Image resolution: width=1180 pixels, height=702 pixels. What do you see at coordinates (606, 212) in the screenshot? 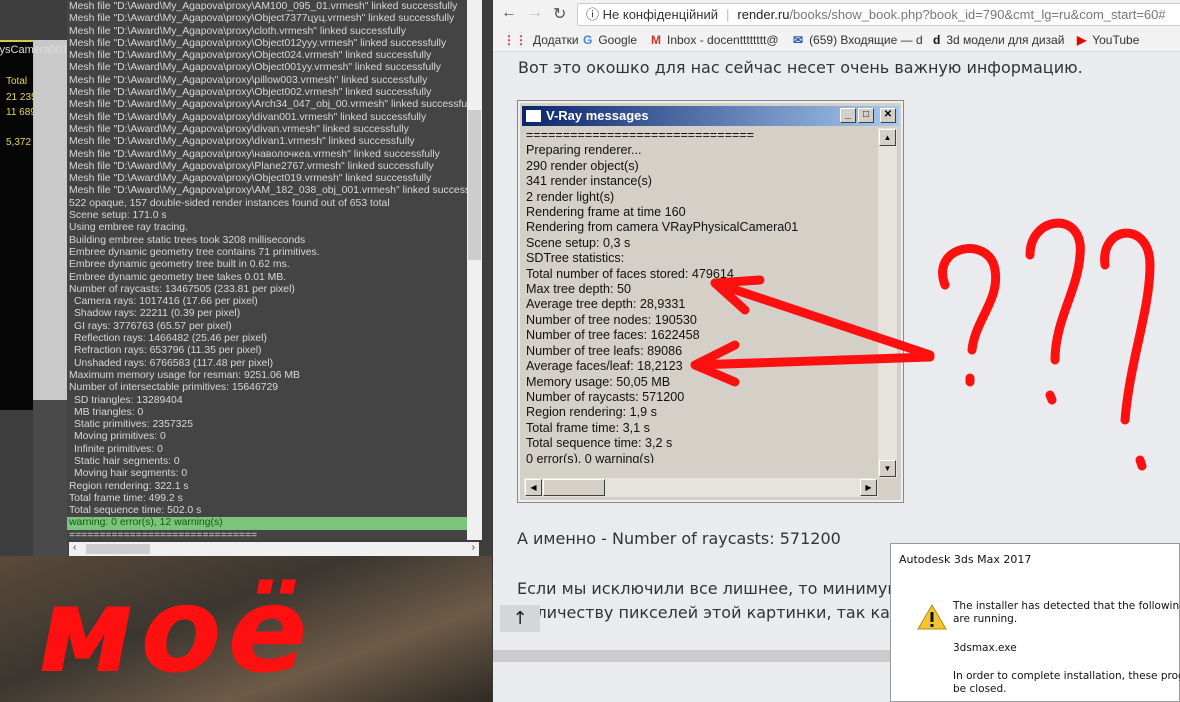
I see `vray-log-line: Rendering frame at time 160` at bounding box center [606, 212].